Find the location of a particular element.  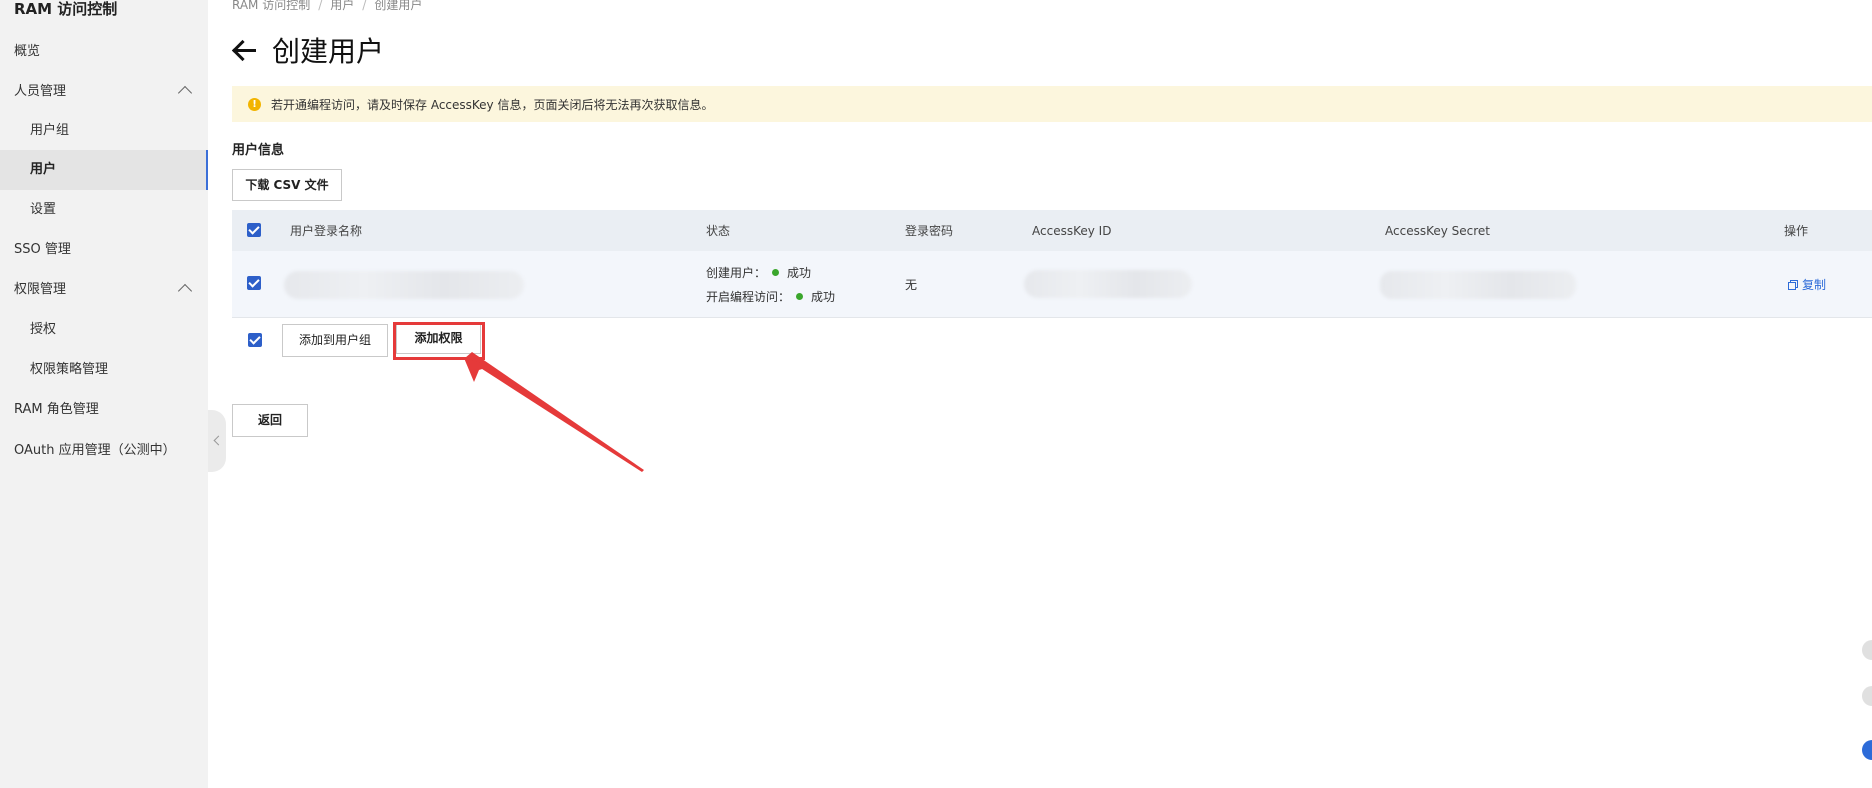

sidebar-item-label: 概览 is located at coordinates (27, 51).